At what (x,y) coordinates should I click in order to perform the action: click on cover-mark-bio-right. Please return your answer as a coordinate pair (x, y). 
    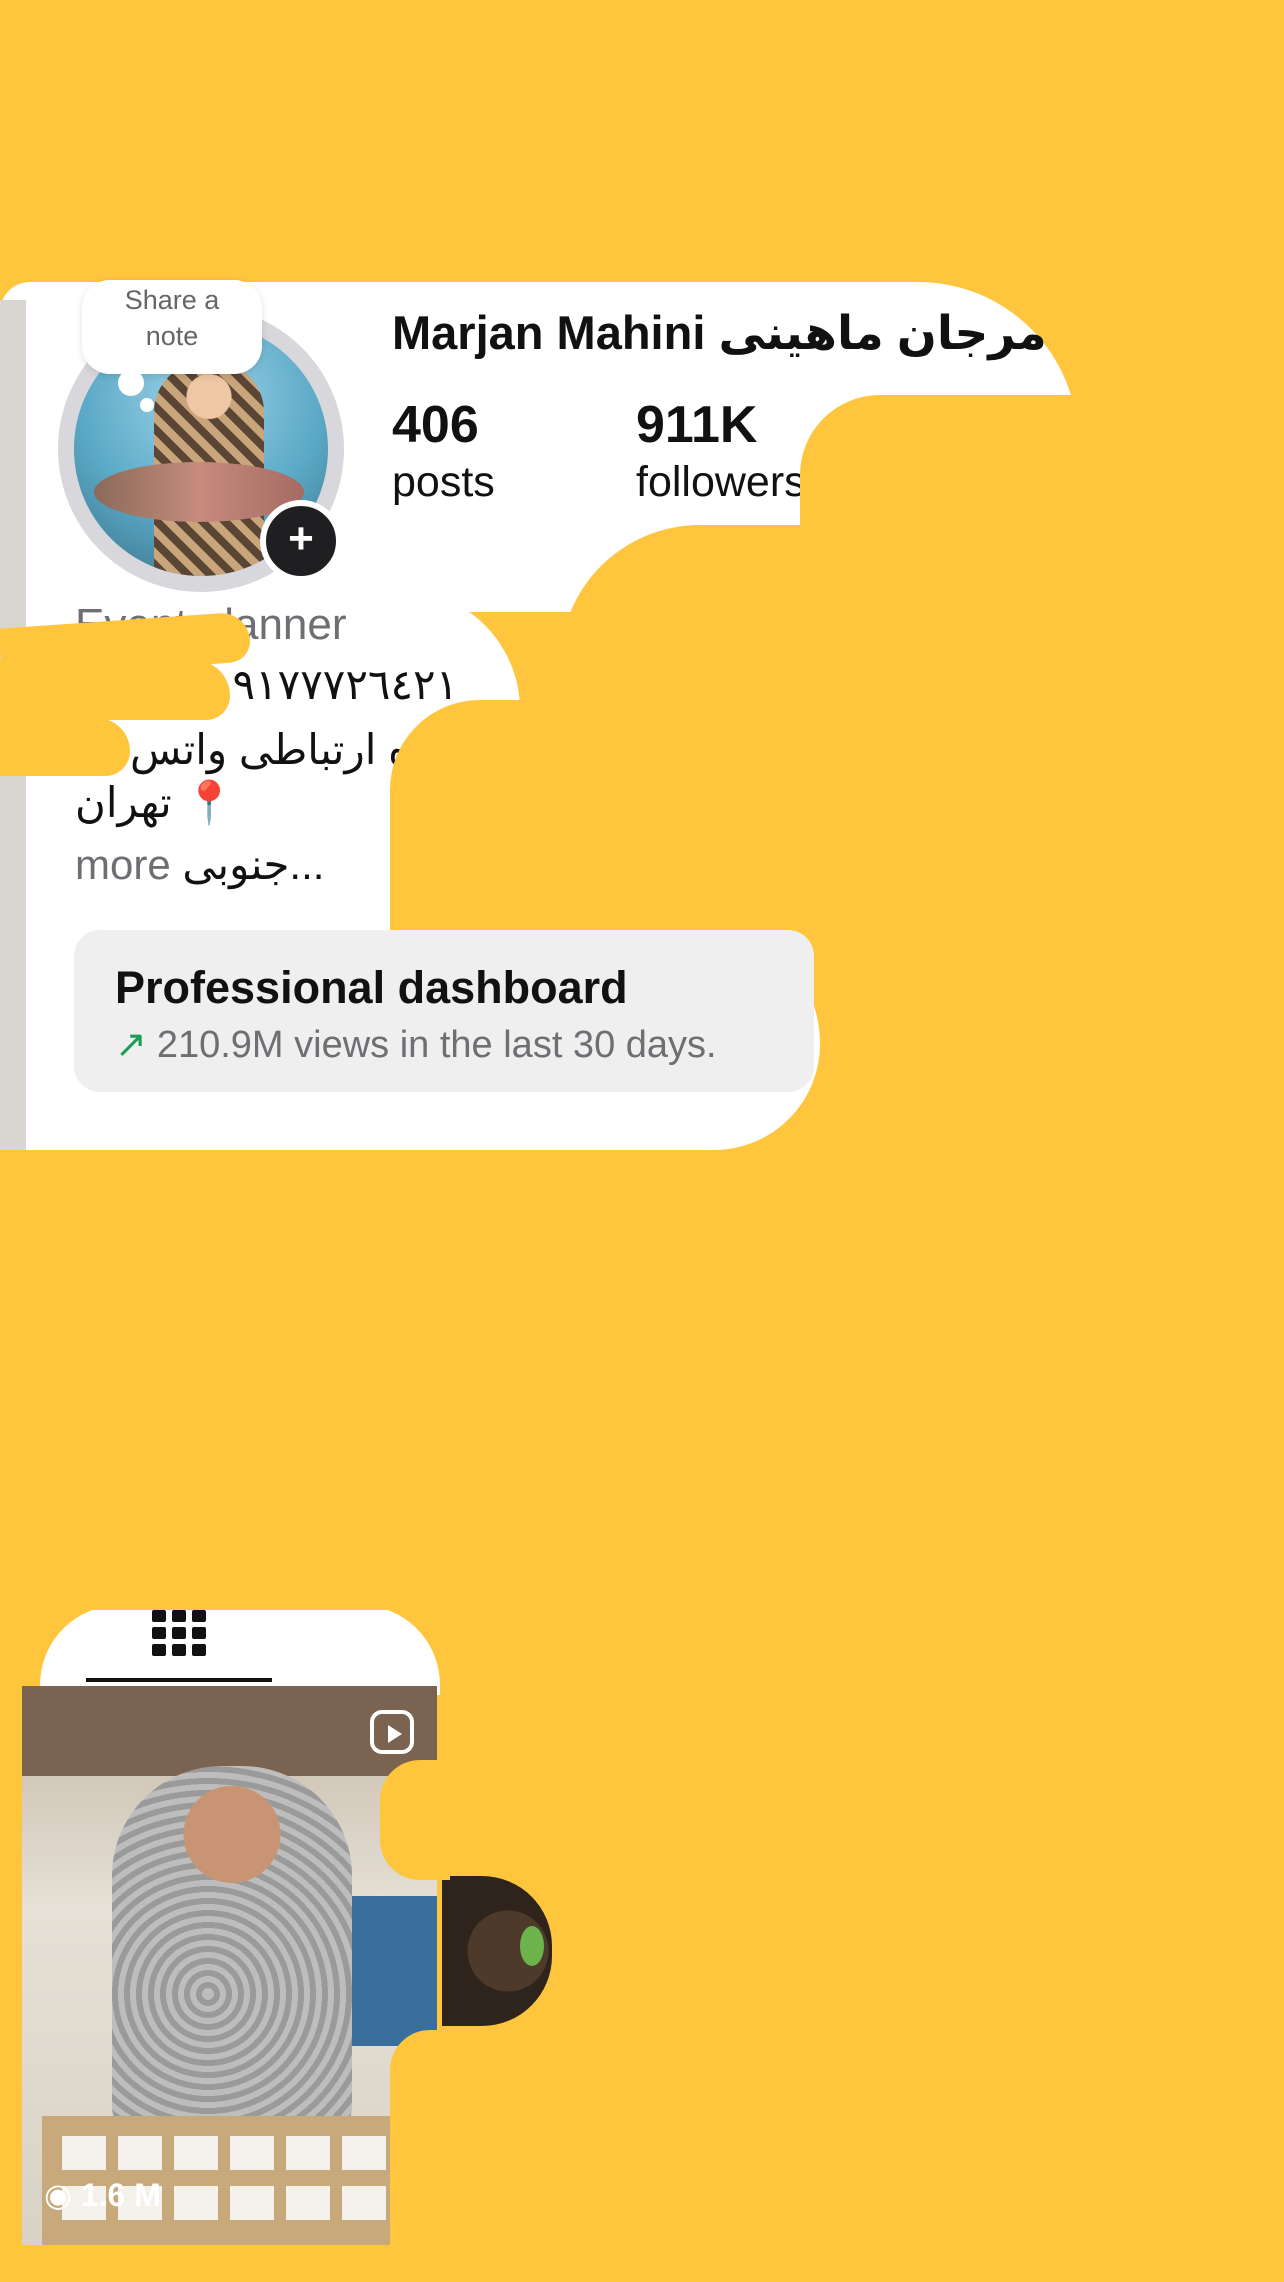
    Looking at the image, I should click on (837, 815).